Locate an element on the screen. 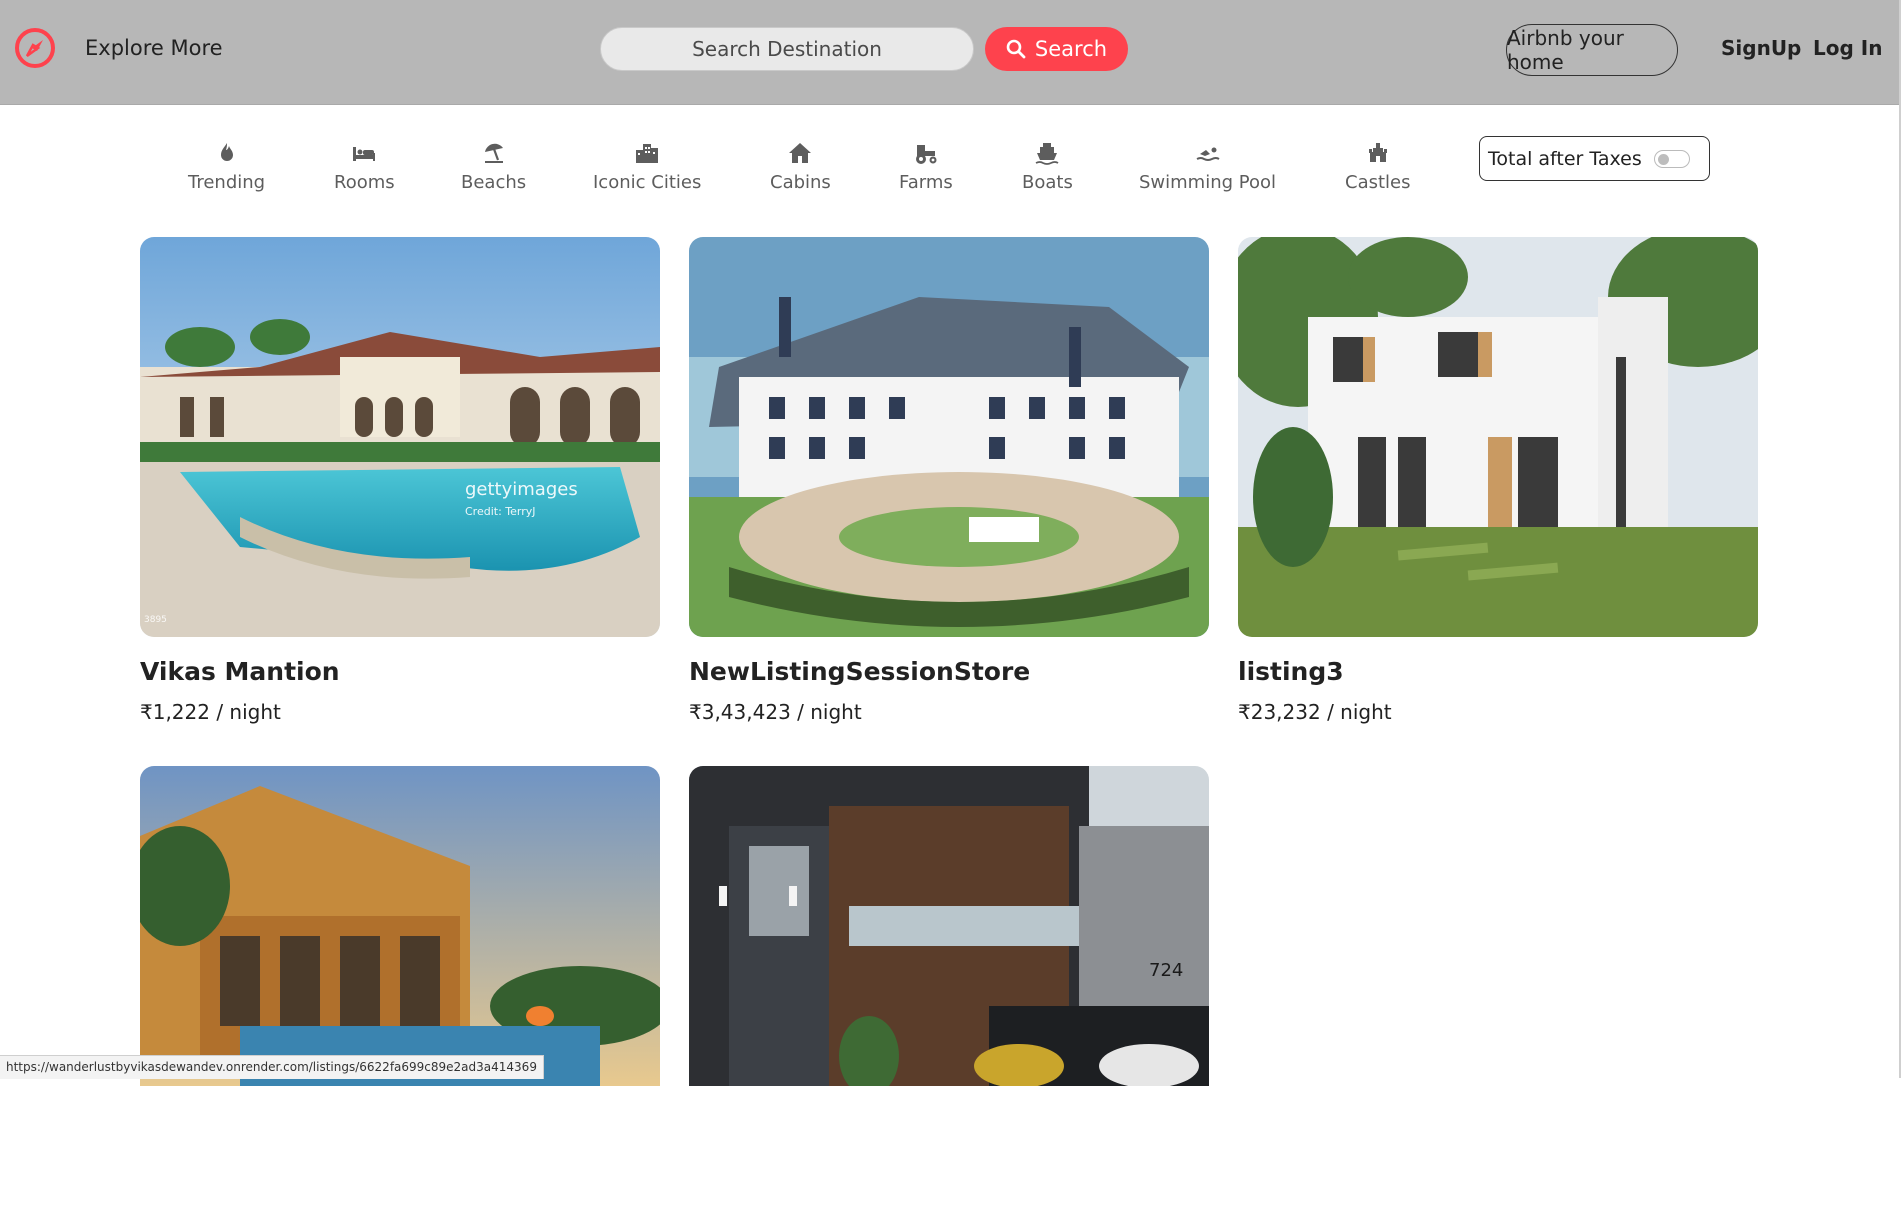  tractor-icon is located at coordinates (926, 154).